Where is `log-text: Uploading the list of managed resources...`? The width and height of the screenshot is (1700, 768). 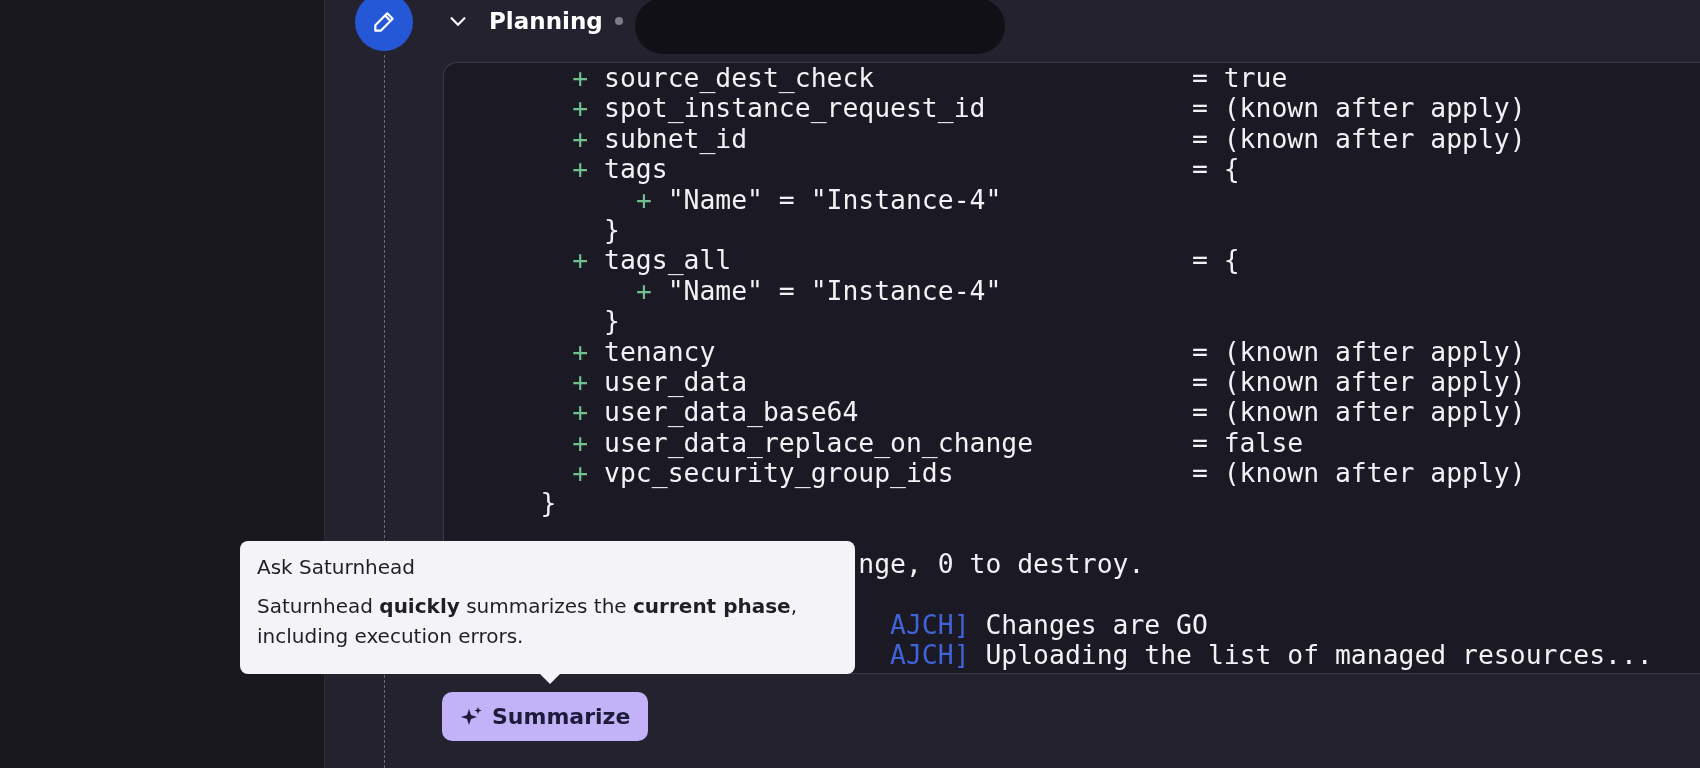
log-text: Uploading the list of managed resources... is located at coordinates (1319, 655).